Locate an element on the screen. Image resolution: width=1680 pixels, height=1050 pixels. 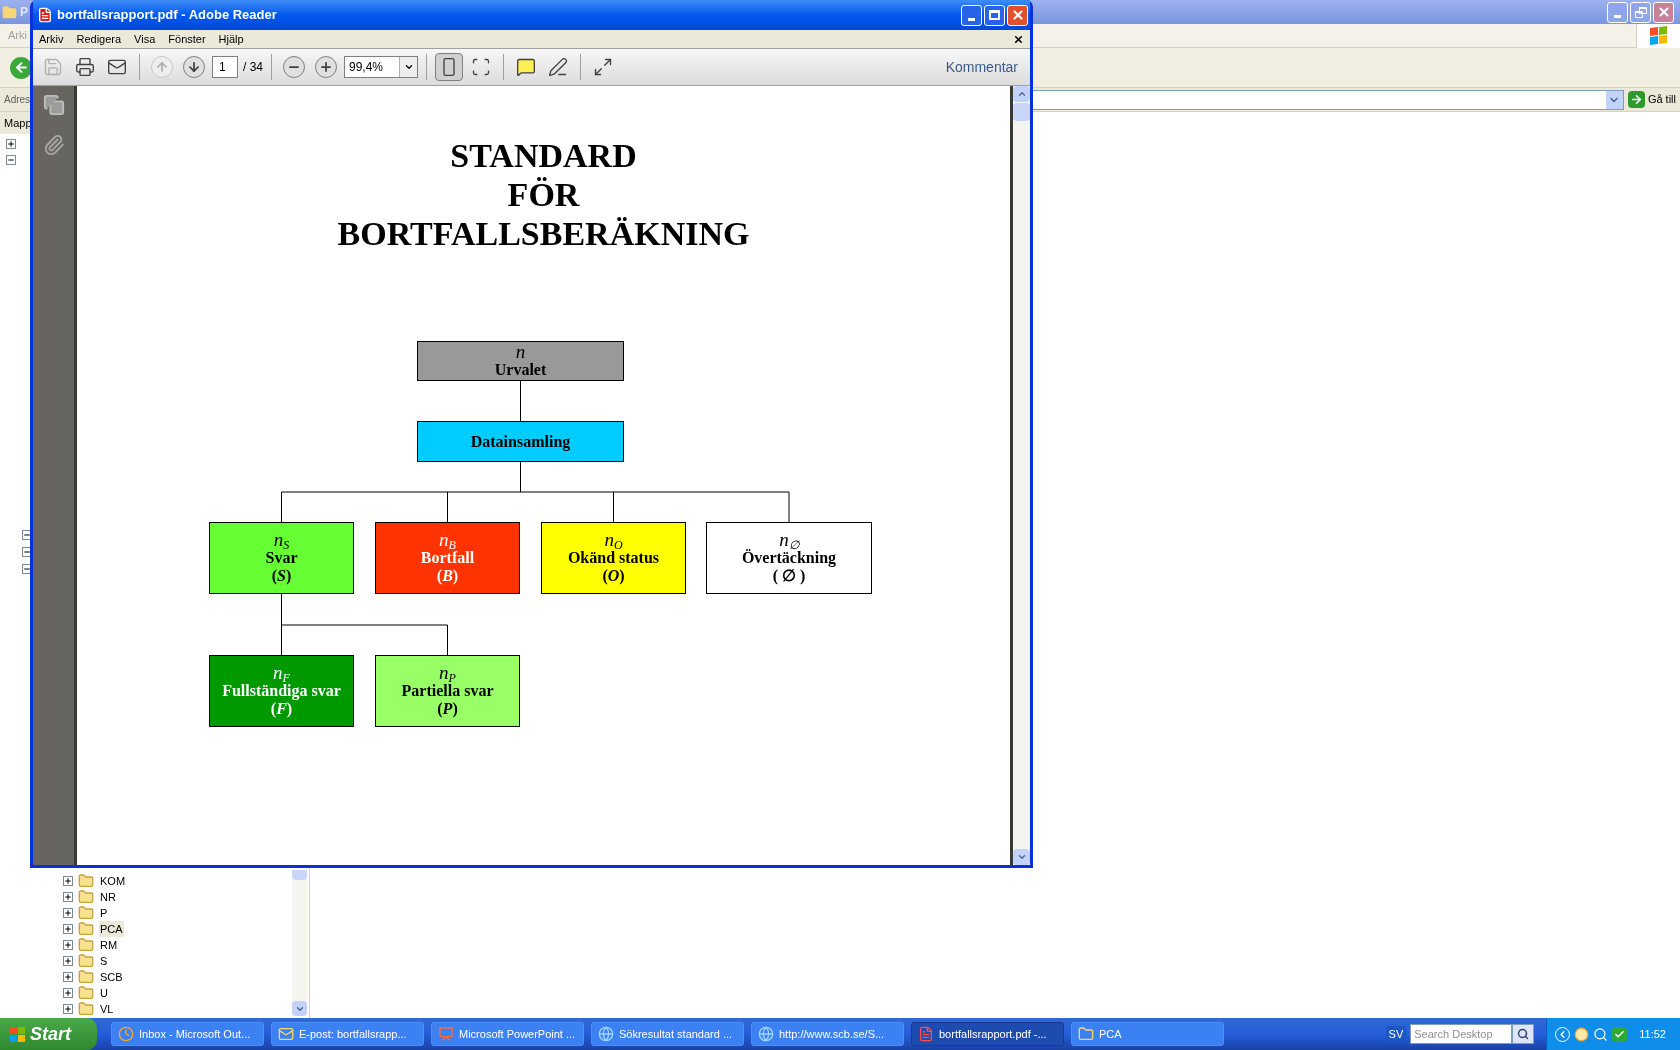
minus-box-icon is located at coordinates (11, 160).